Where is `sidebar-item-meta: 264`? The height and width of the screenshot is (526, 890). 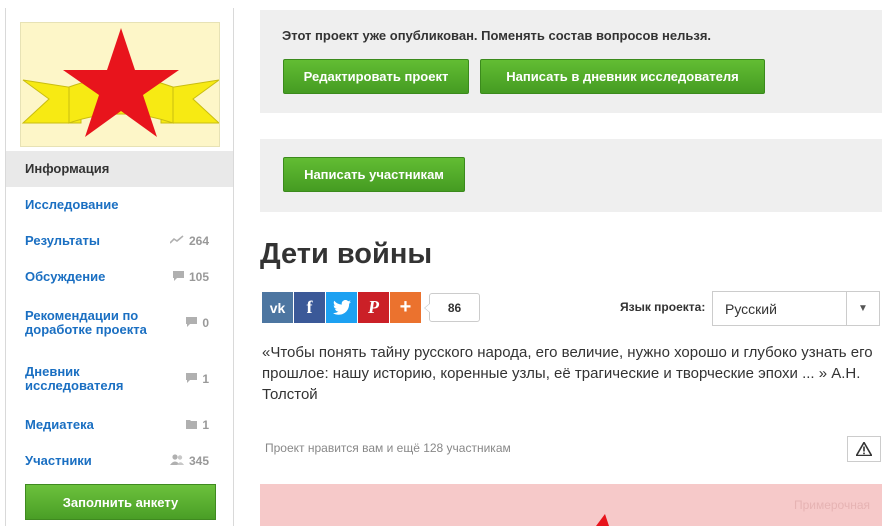 sidebar-item-meta: 264 is located at coordinates (189, 241).